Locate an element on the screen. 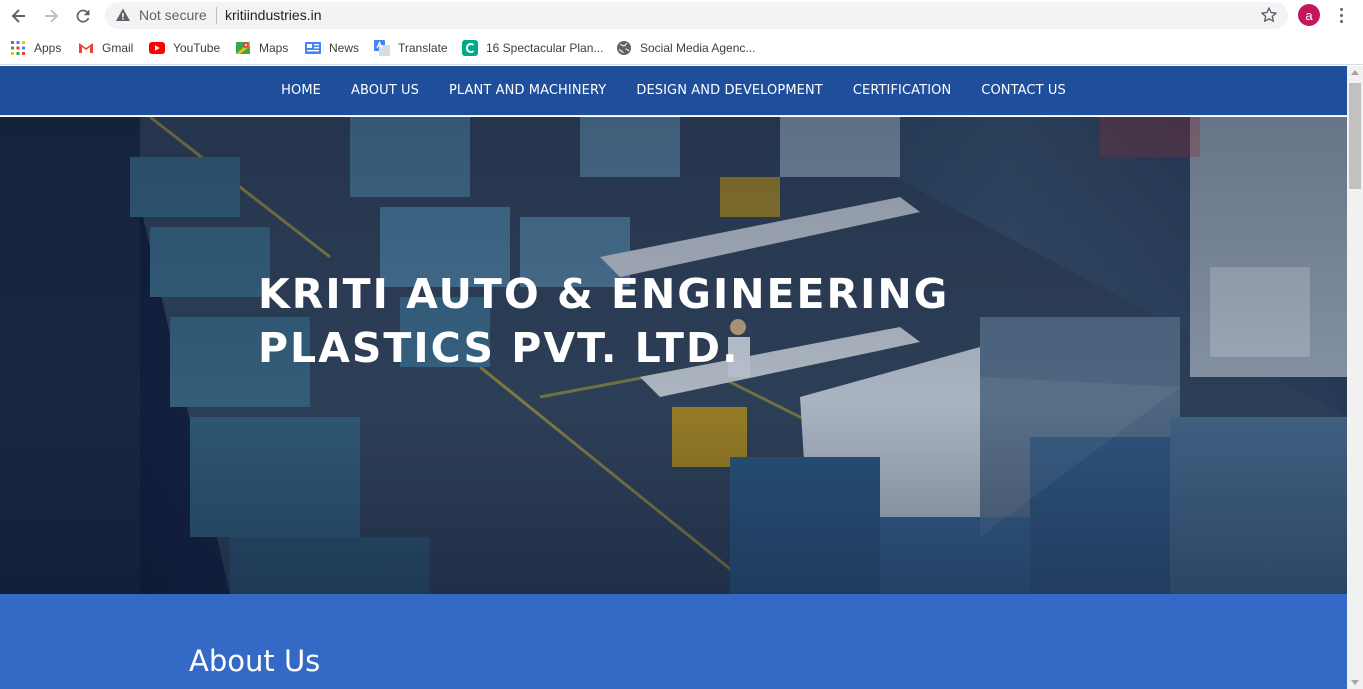 Image resolution: width=1363 pixels, height=689 pixels. reload-icon is located at coordinates (83, 16).